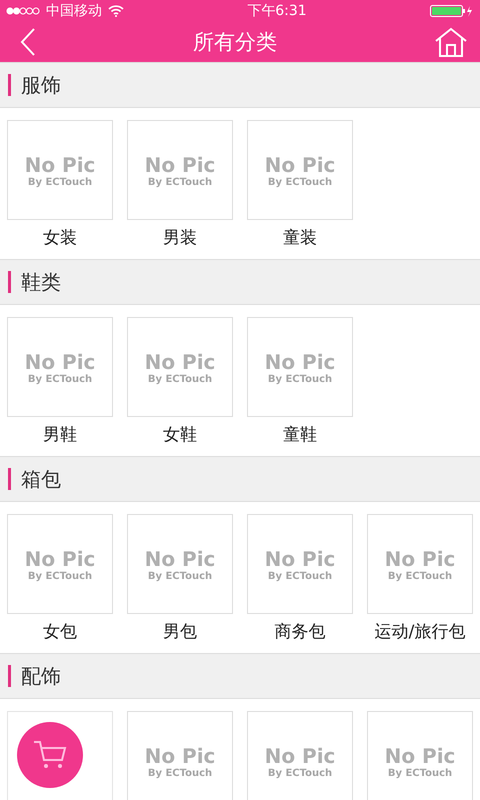 The image size is (480, 800). Describe the element at coordinates (50, 755) in the screenshot. I see `cart-icon` at that location.